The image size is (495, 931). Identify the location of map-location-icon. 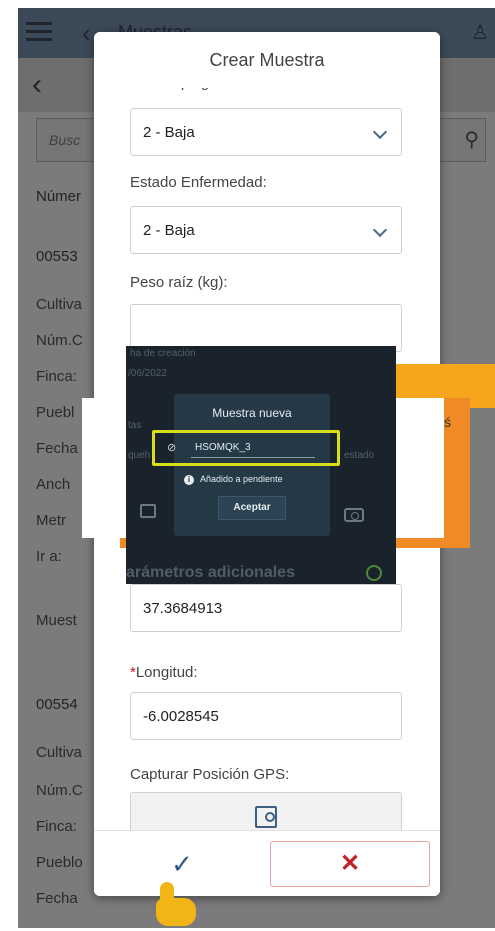
(266, 817).